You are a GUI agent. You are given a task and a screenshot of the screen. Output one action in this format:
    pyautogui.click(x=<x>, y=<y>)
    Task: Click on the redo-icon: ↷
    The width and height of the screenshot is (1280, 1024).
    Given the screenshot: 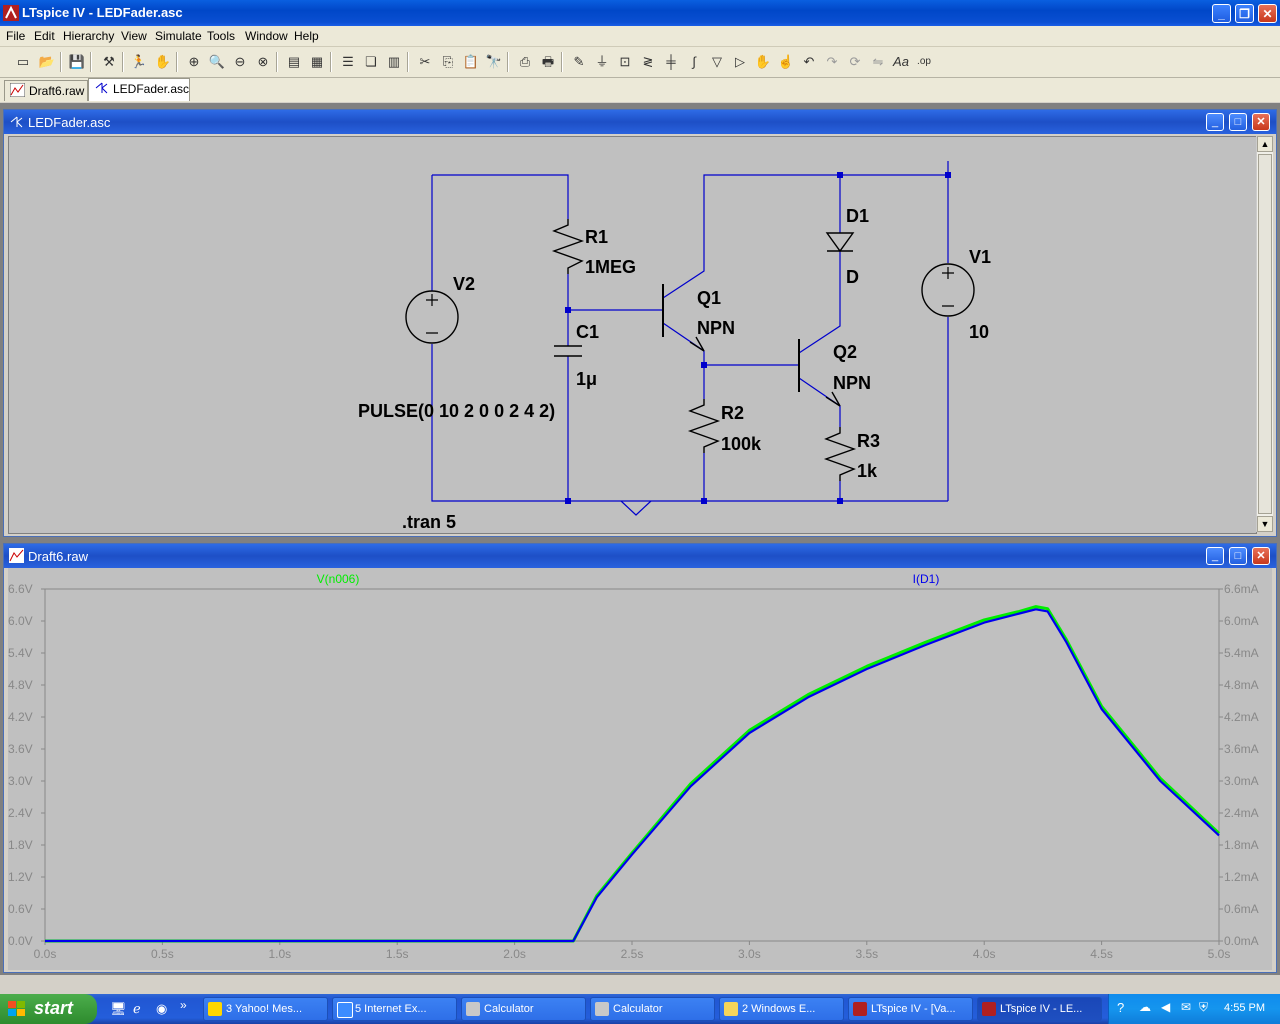 What is the action you would take?
    pyautogui.click(x=832, y=62)
    